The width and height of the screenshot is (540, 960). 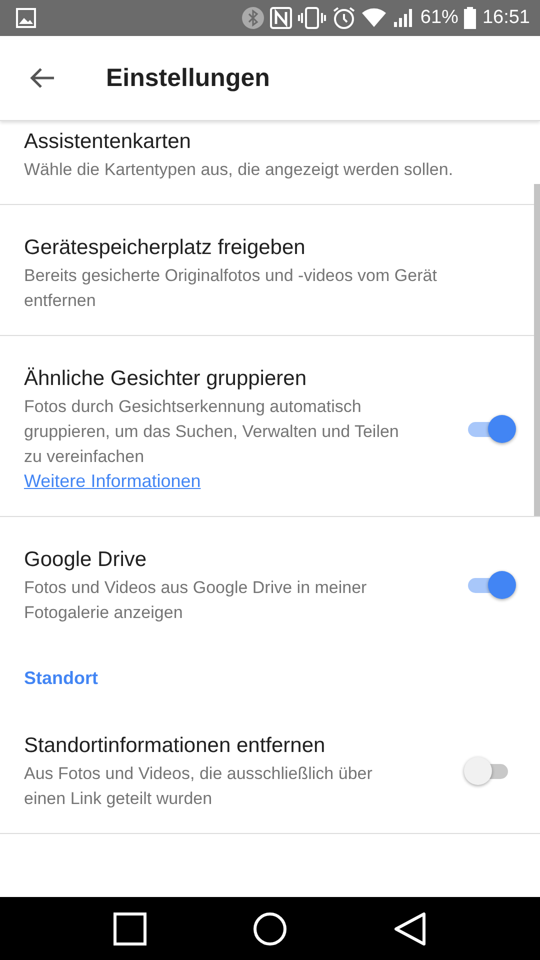 I want to click on image-icon, so click(x=26, y=18).